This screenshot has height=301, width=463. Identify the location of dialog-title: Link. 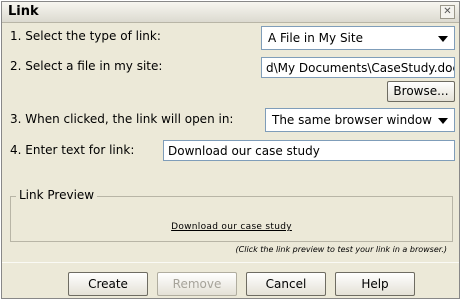
(23, 11).